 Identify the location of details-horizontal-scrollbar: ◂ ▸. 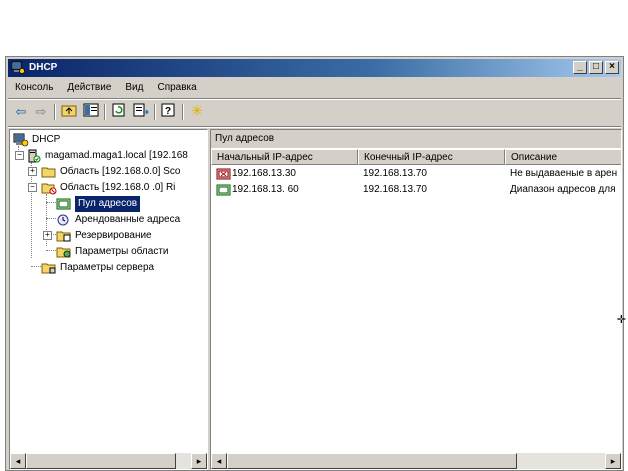
(416, 461).